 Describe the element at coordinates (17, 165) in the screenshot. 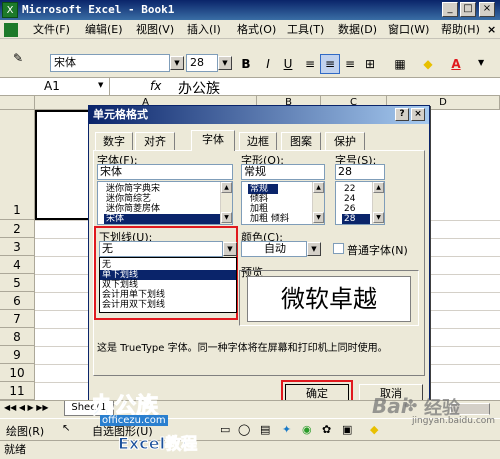

I see `row-header: 1` at that location.